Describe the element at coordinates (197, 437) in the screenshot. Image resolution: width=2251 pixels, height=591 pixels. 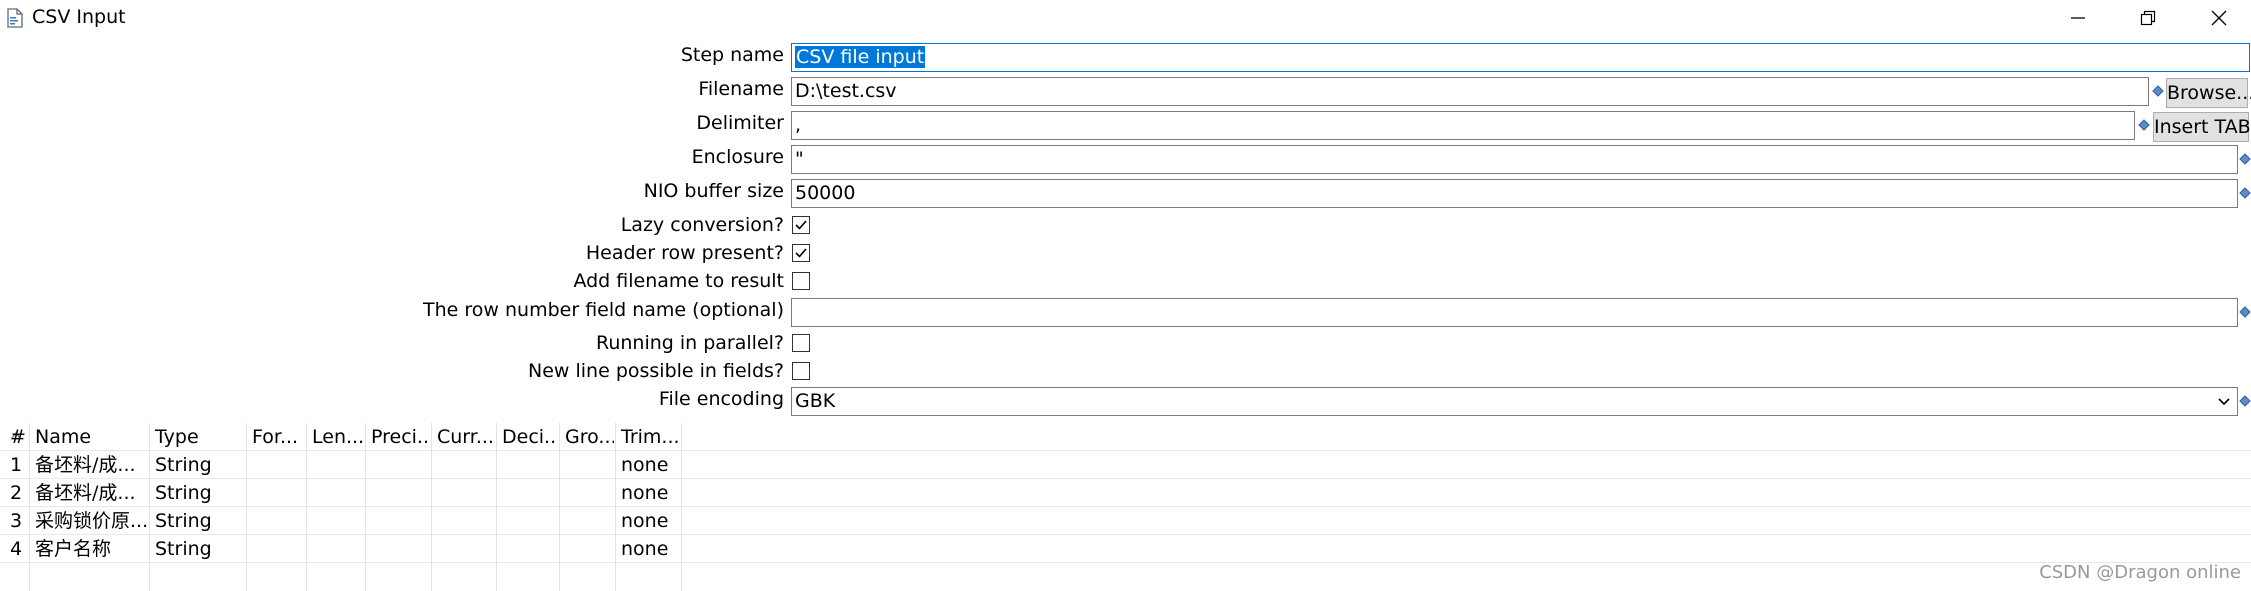
I see `column-header: Type` at that location.